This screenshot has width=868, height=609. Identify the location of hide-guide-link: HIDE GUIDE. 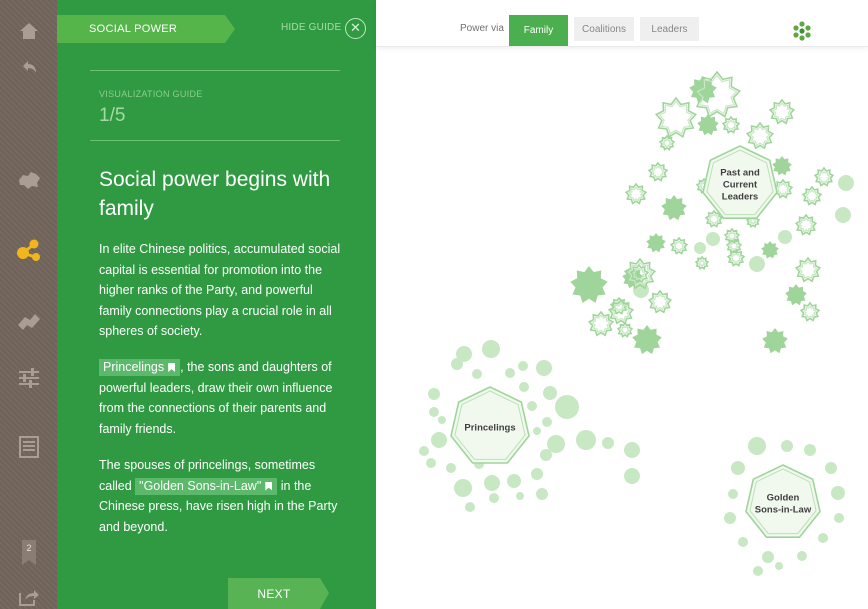
(311, 27).